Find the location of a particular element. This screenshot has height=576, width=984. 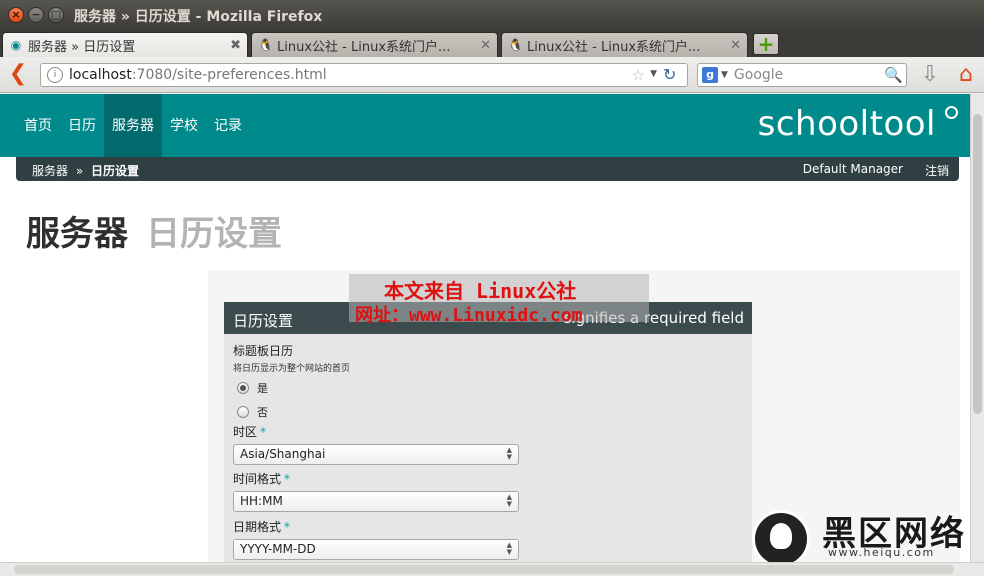

nav-home: 首页 is located at coordinates (38, 125).